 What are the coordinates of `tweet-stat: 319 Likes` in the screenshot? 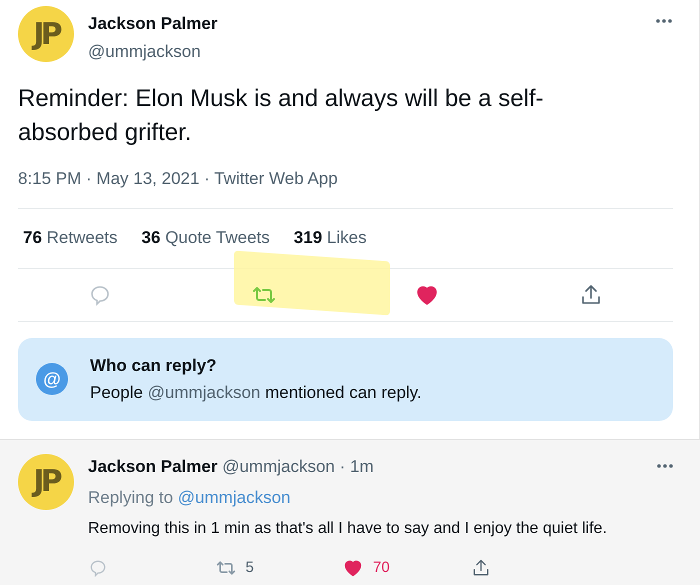 It's located at (330, 238).